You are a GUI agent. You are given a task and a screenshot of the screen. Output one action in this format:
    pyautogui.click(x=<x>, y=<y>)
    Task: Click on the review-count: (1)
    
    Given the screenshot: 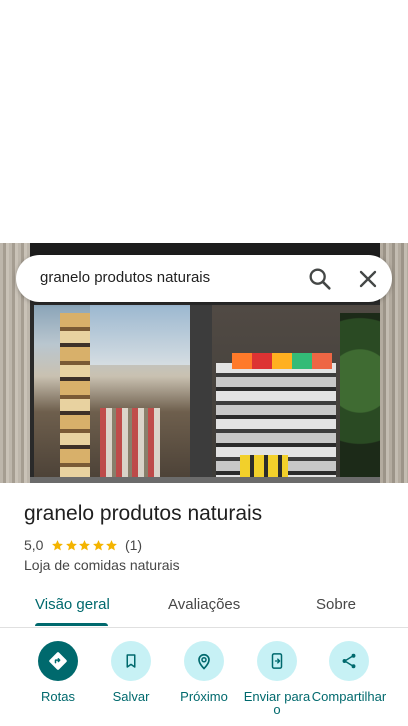 What is the action you would take?
    pyautogui.click(x=133, y=545)
    